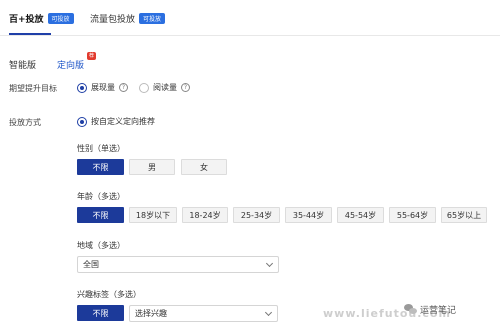 The width and height of the screenshot is (500, 335). Describe the element at coordinates (250, 18) in the screenshot. I see `top-tab-bar: 百+投放 可投放 流量包投放 可投放` at that location.